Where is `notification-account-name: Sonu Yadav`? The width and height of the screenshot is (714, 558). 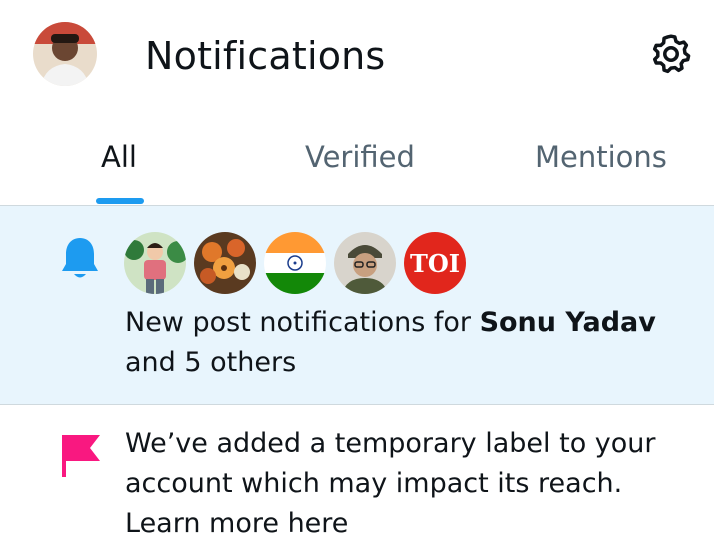
notification-account-name: Sonu Yadav is located at coordinates (568, 322).